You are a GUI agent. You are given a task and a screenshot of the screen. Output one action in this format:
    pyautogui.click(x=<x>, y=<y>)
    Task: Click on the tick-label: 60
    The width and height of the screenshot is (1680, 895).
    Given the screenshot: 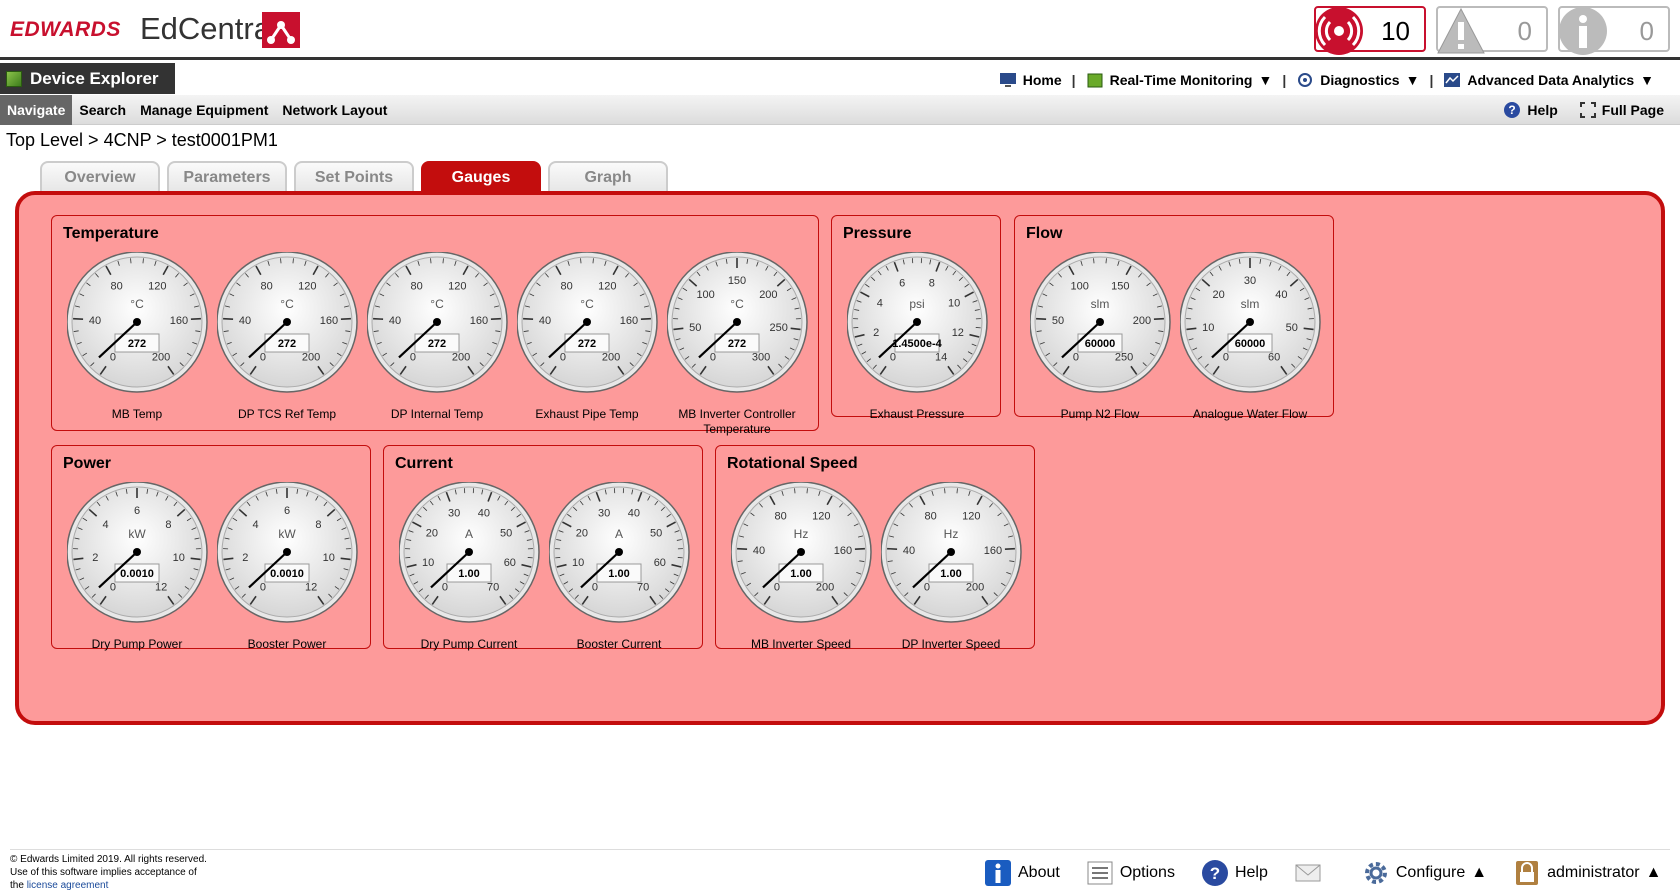 What is the action you would take?
    pyautogui.click(x=1274, y=357)
    